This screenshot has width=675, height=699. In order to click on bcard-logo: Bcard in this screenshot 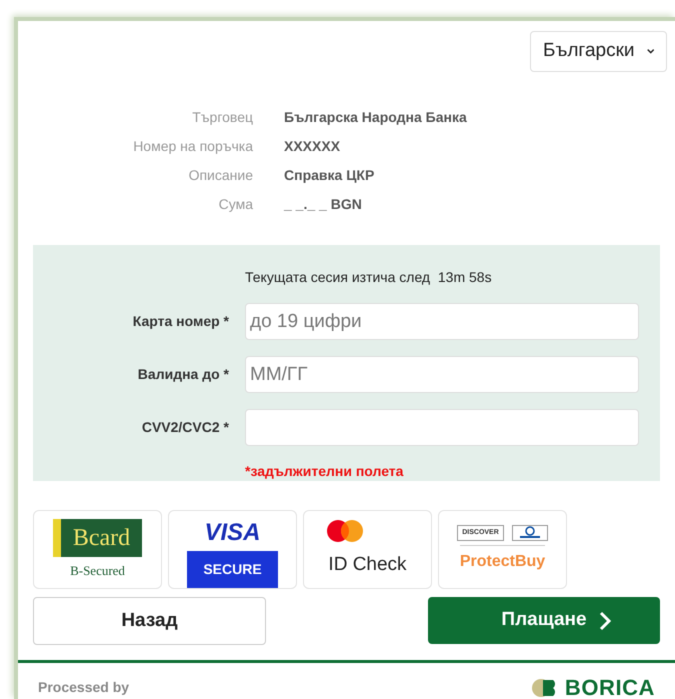, I will do `click(97, 537)`.